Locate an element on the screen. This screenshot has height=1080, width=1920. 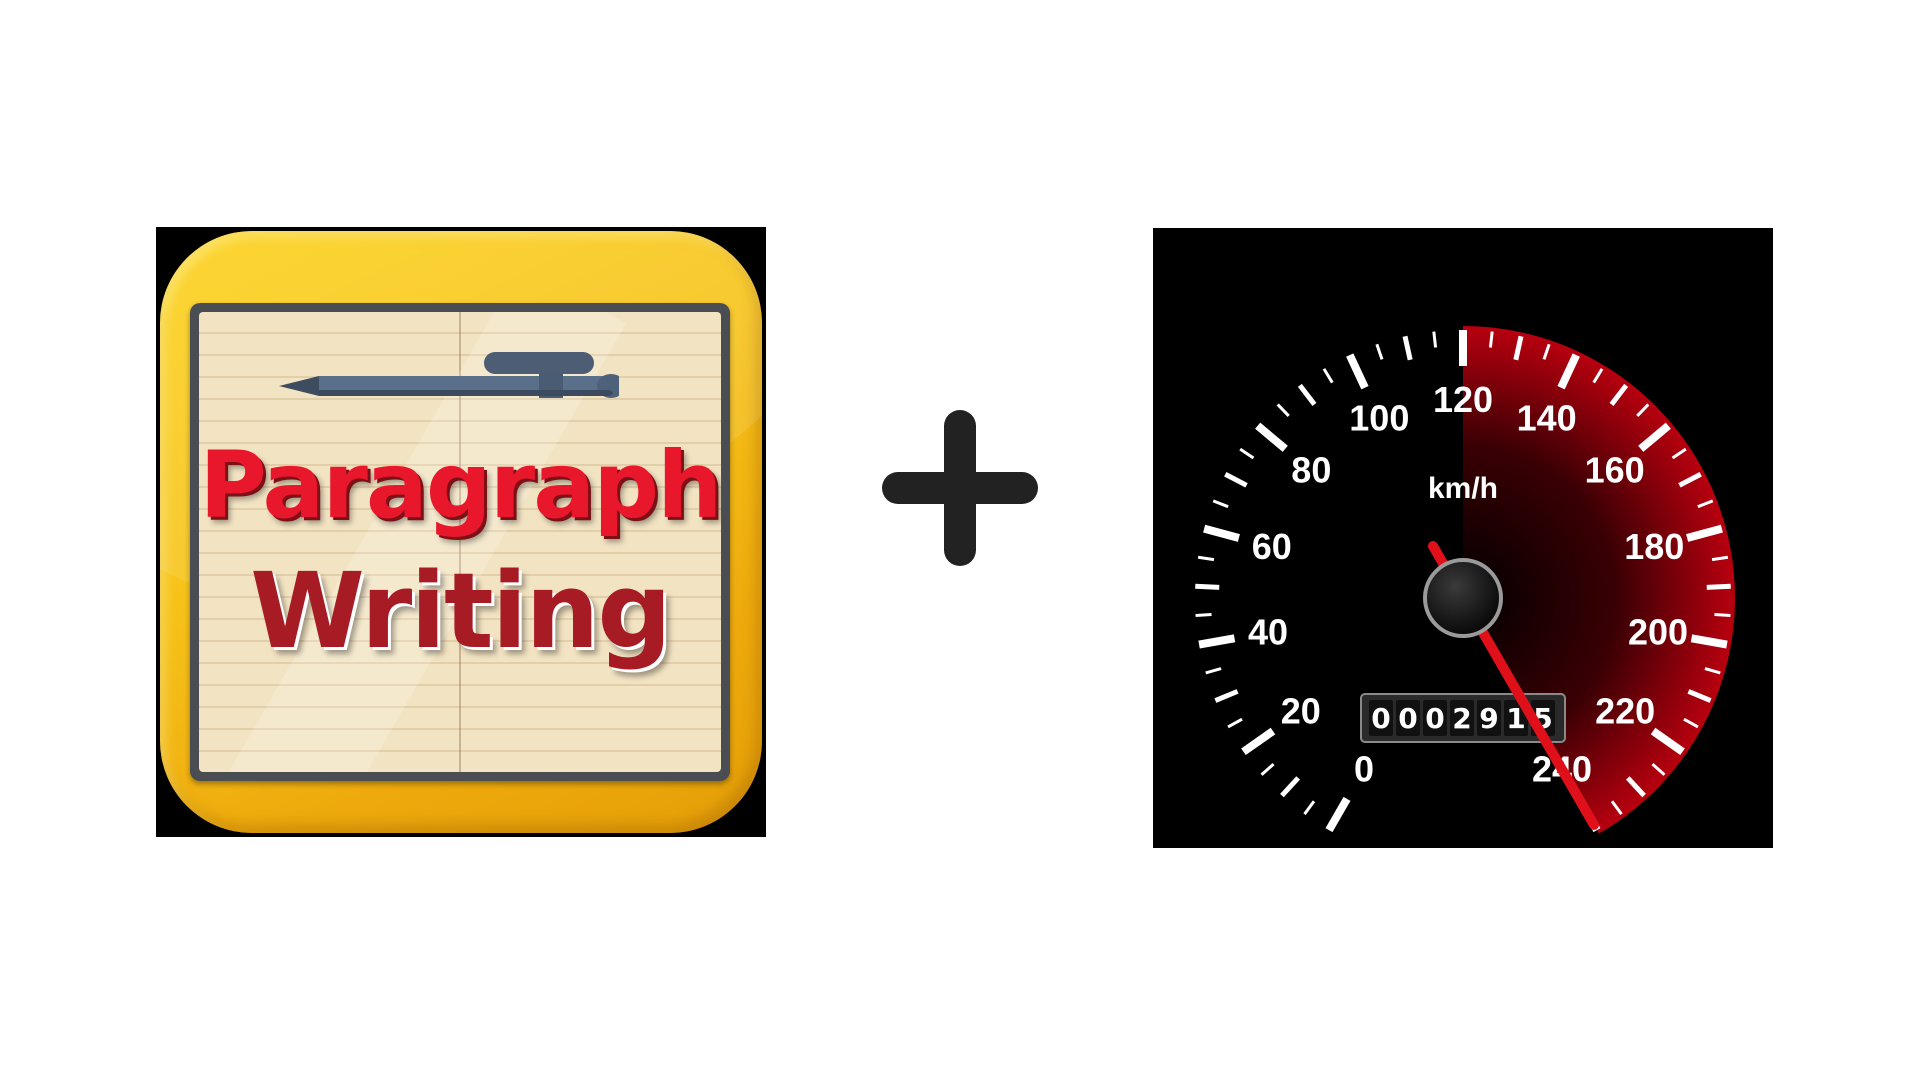
plus-icon is located at coordinates (960, 488).